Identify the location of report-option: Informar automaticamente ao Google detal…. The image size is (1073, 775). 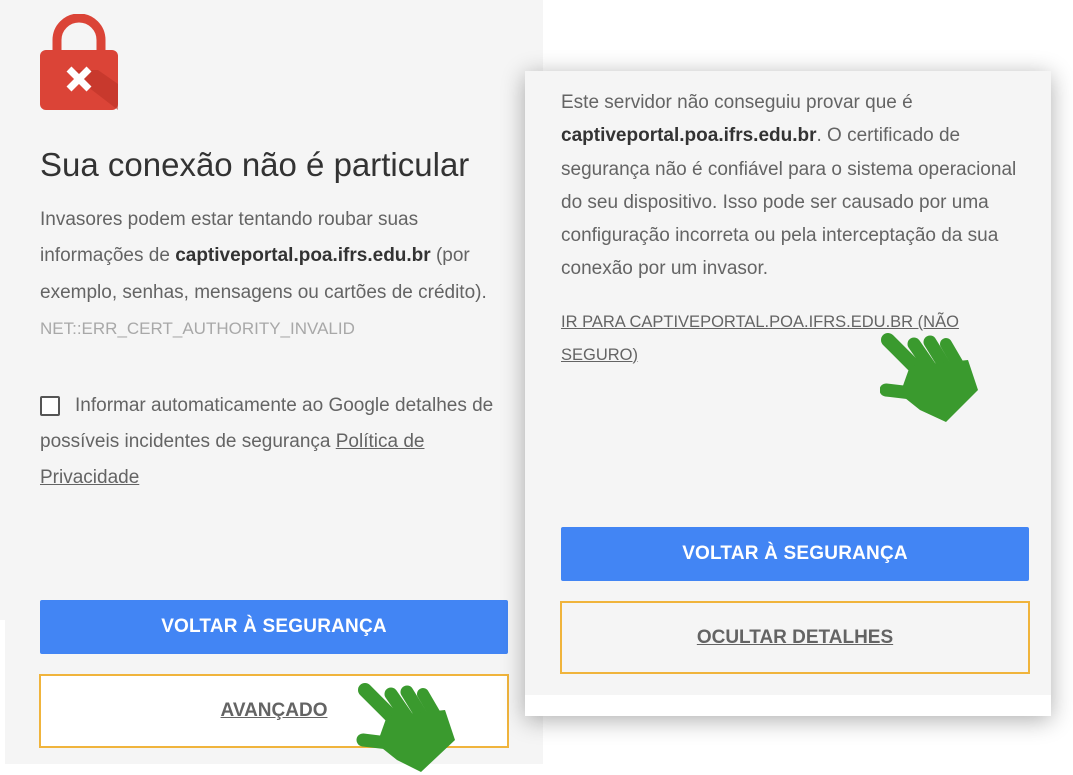
(277, 442).